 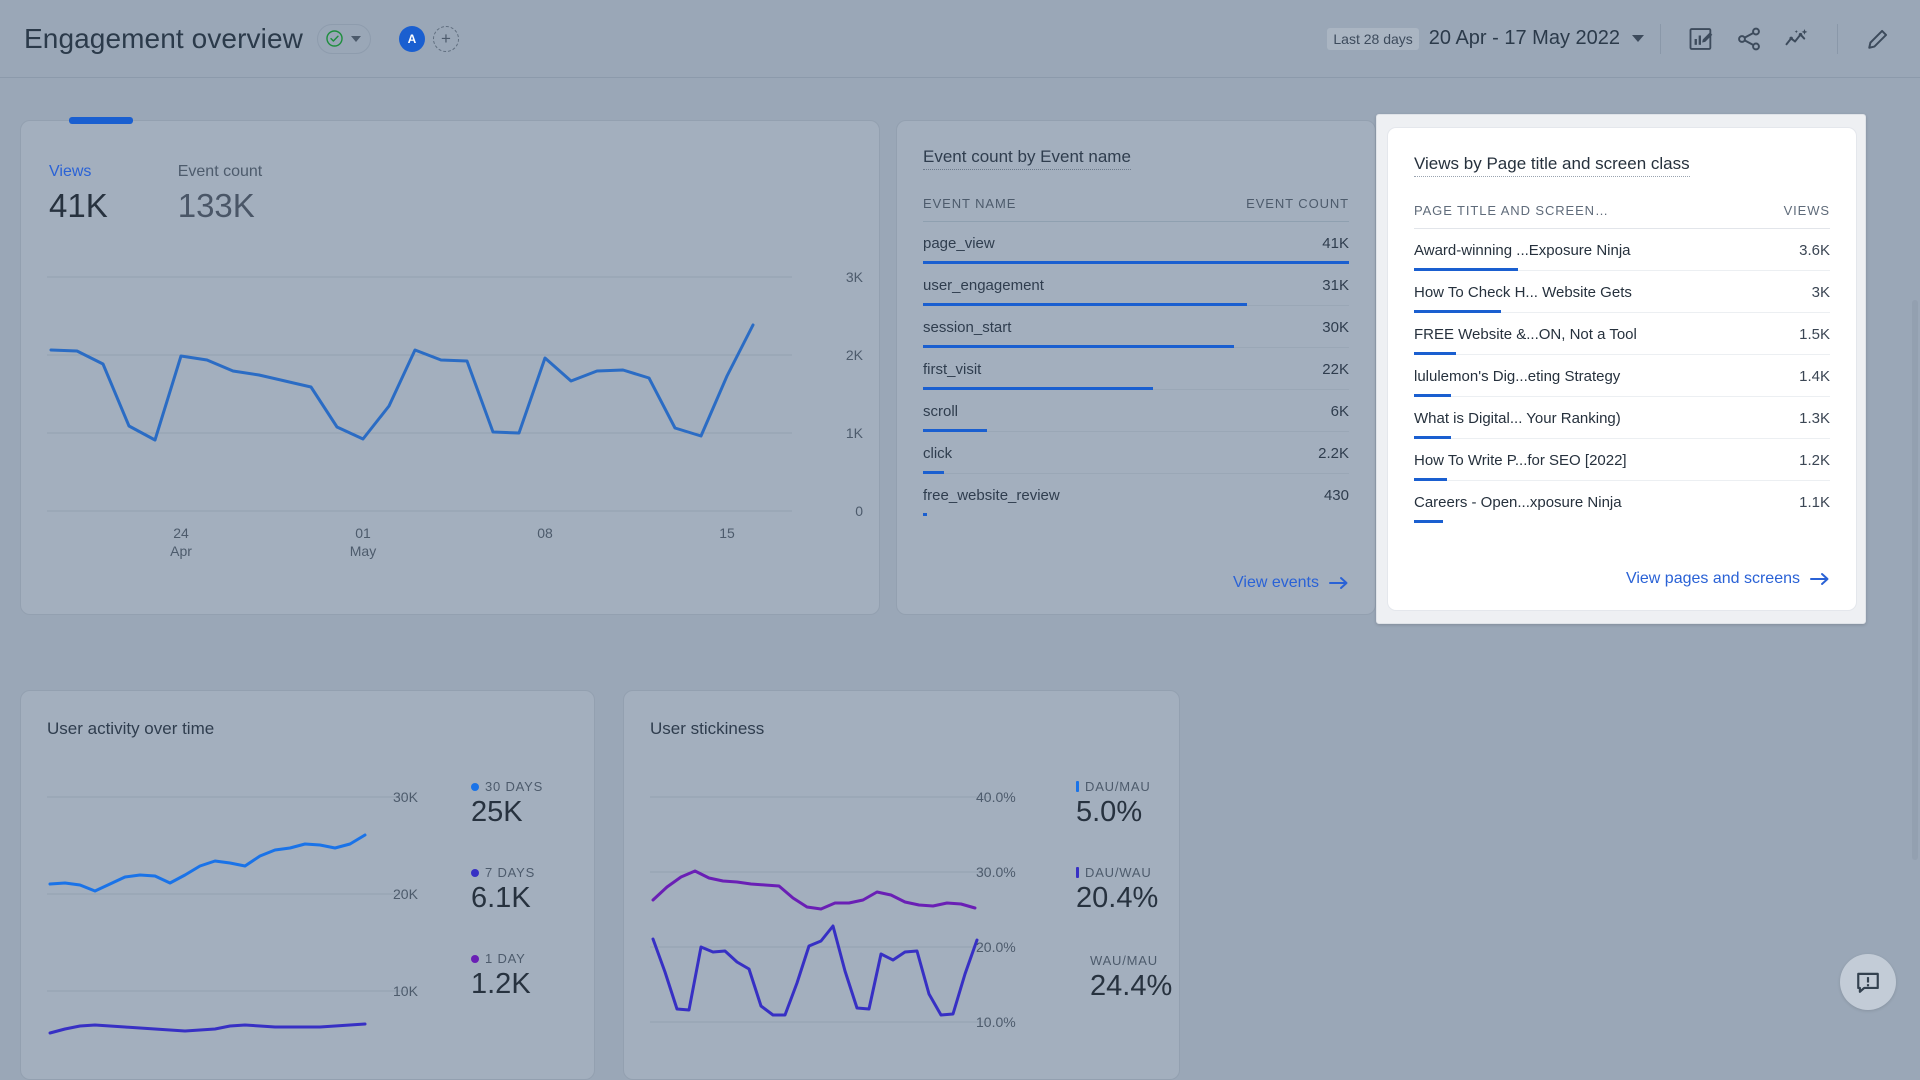 What do you see at coordinates (1335, 327) in the screenshot?
I see `row-value: 30K` at bounding box center [1335, 327].